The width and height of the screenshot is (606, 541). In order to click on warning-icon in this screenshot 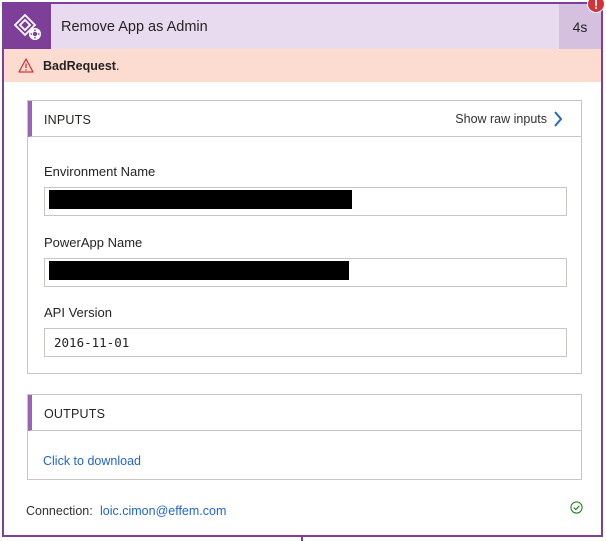, I will do `click(26, 65)`.